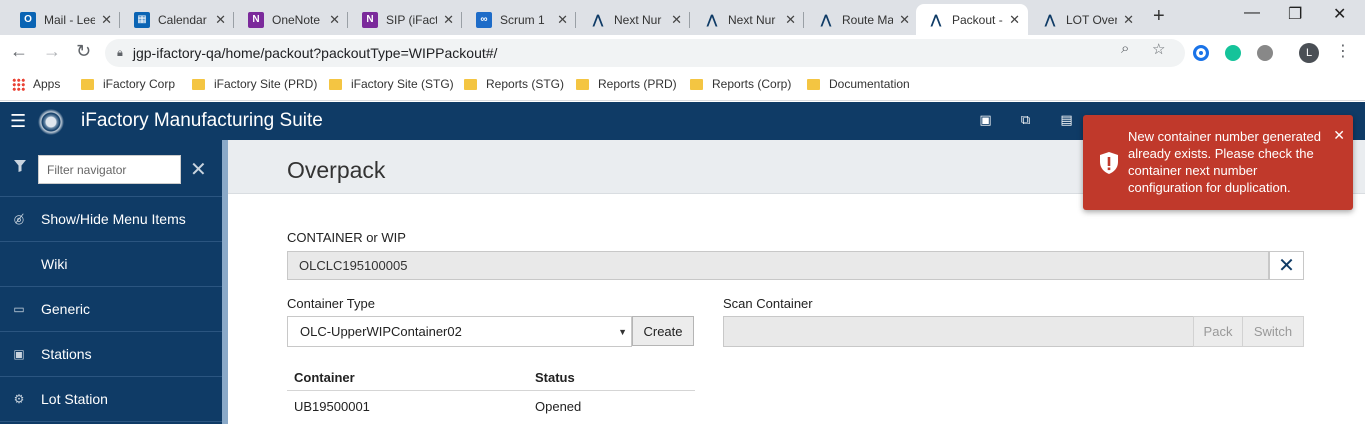  What do you see at coordinates (52, 51) in the screenshot?
I see `forward-icon: →` at bounding box center [52, 51].